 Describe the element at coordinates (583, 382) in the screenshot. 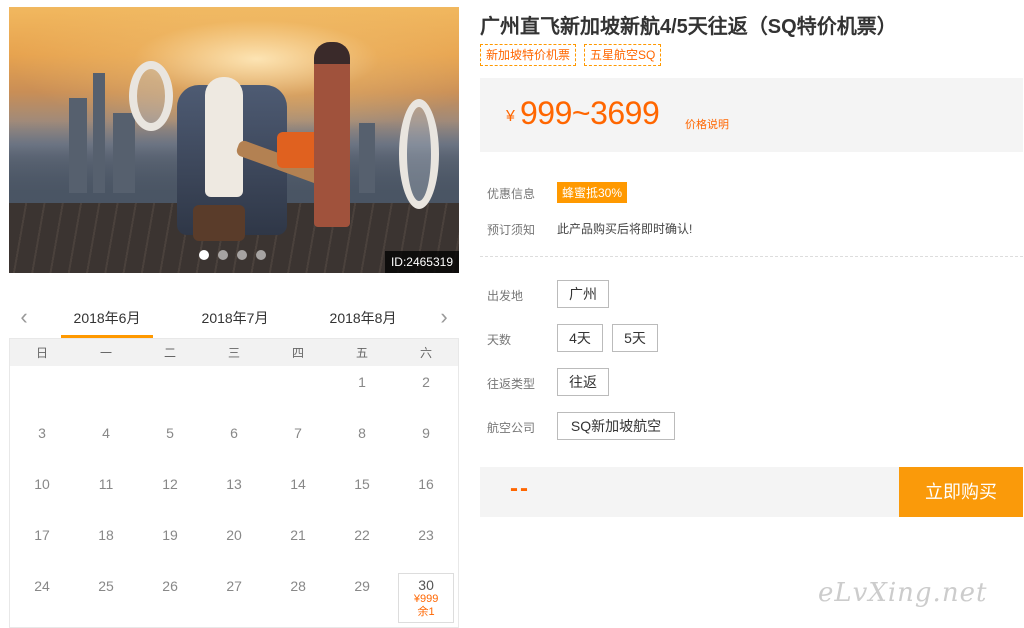

I see `trip-type-option: 往返` at that location.